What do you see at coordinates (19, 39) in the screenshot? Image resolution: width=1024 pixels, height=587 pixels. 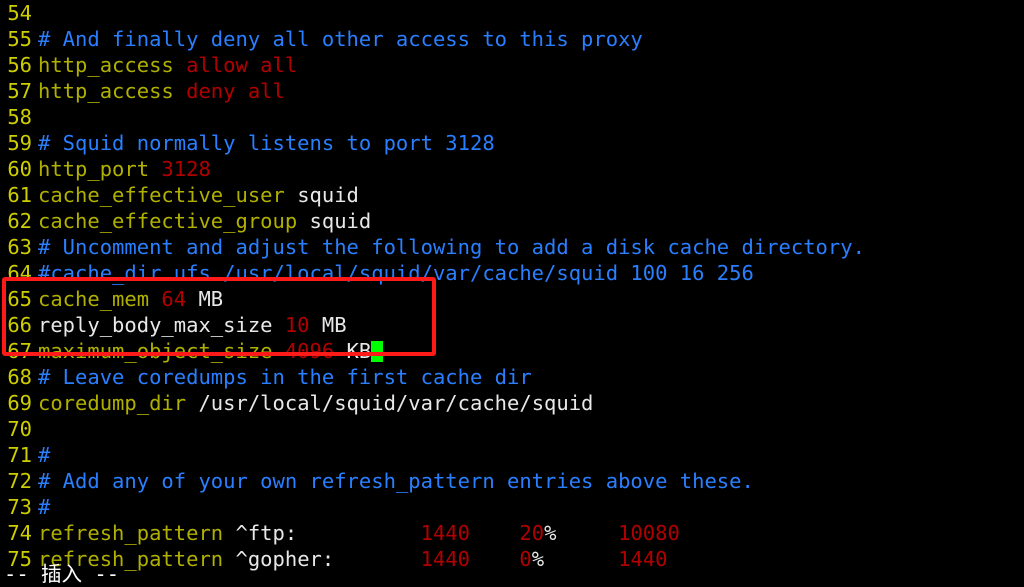 I see `line-number: 55` at bounding box center [19, 39].